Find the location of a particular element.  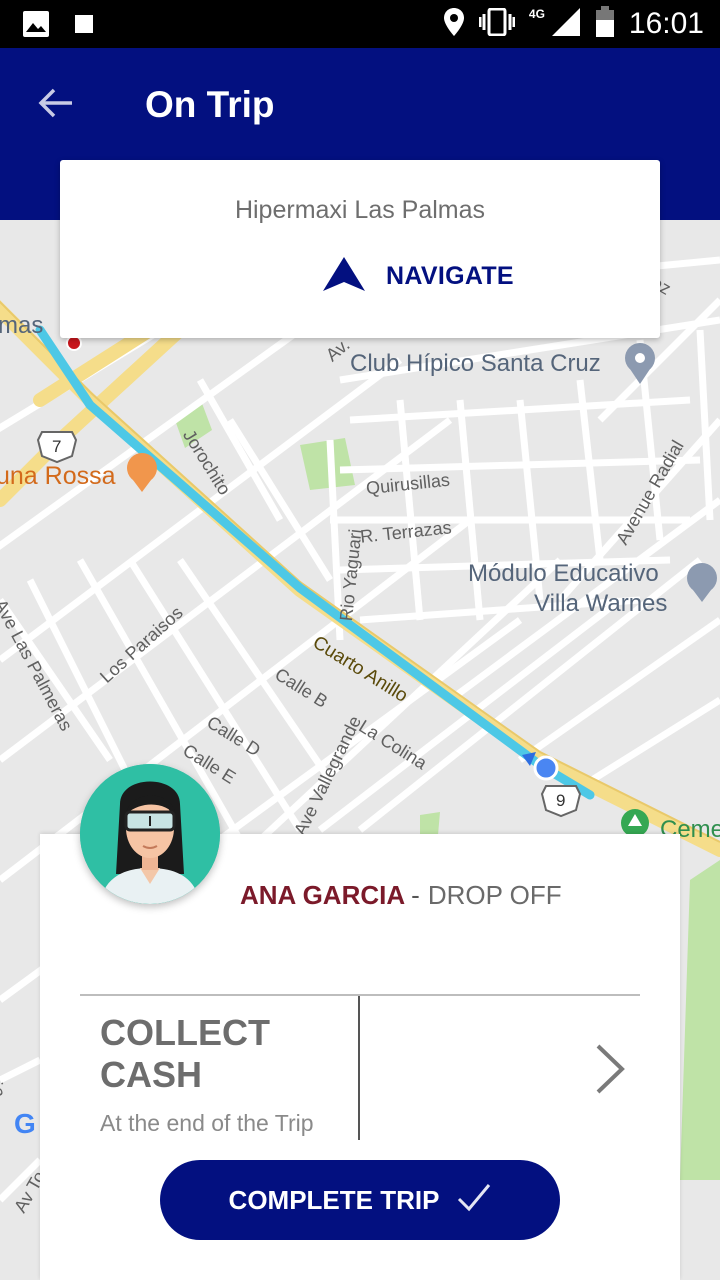

divider-vertical is located at coordinates (359, 1068).